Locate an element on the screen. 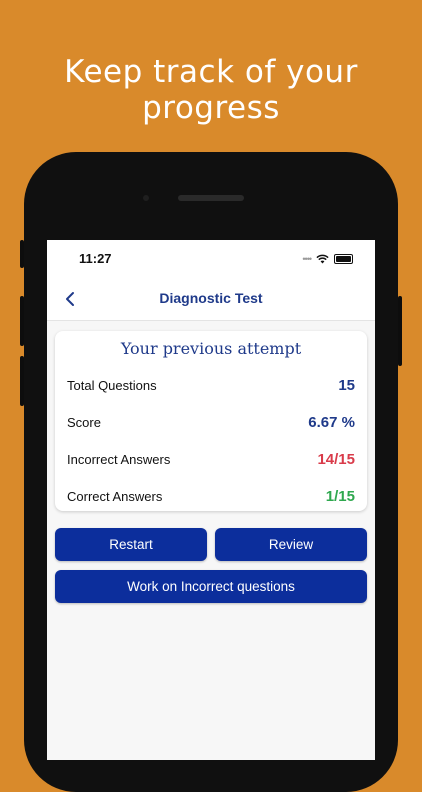 The height and width of the screenshot is (792, 422). stat-row-score: Score 6.67 % is located at coordinates (211, 422).